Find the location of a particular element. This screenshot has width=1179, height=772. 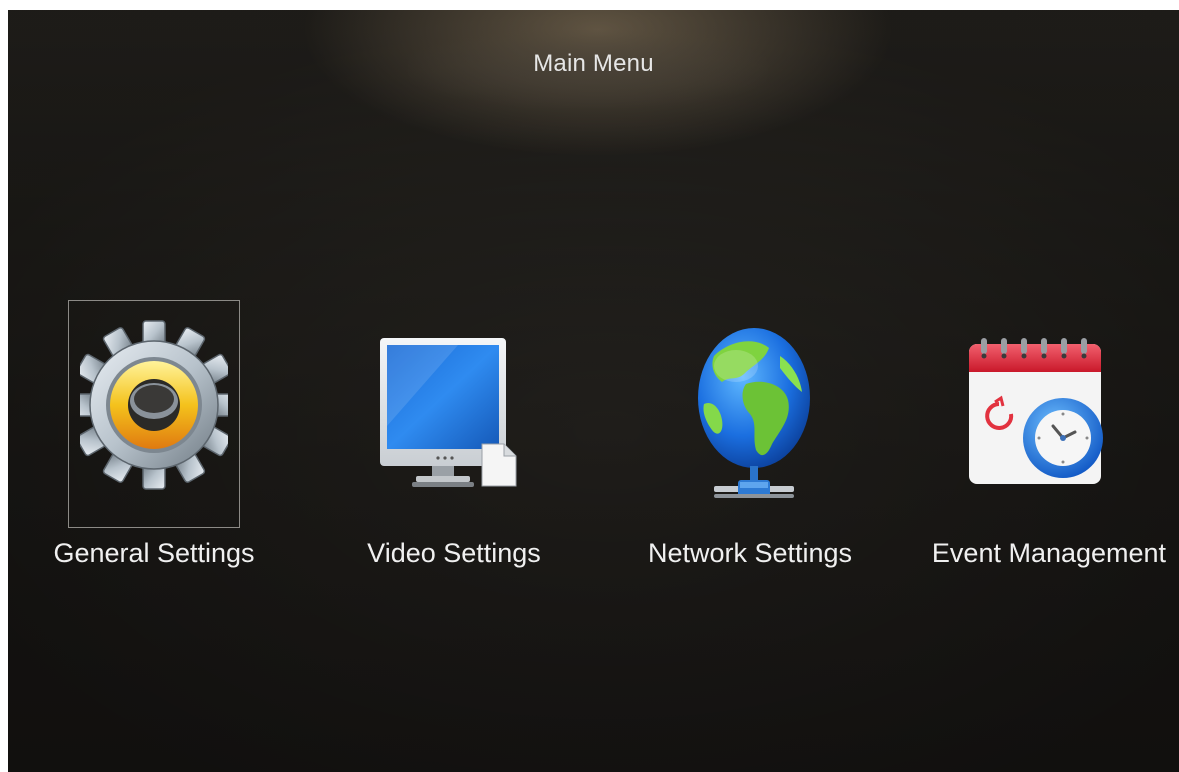

menu-item-network-settings: Network Settings is located at coordinates (750, 450).